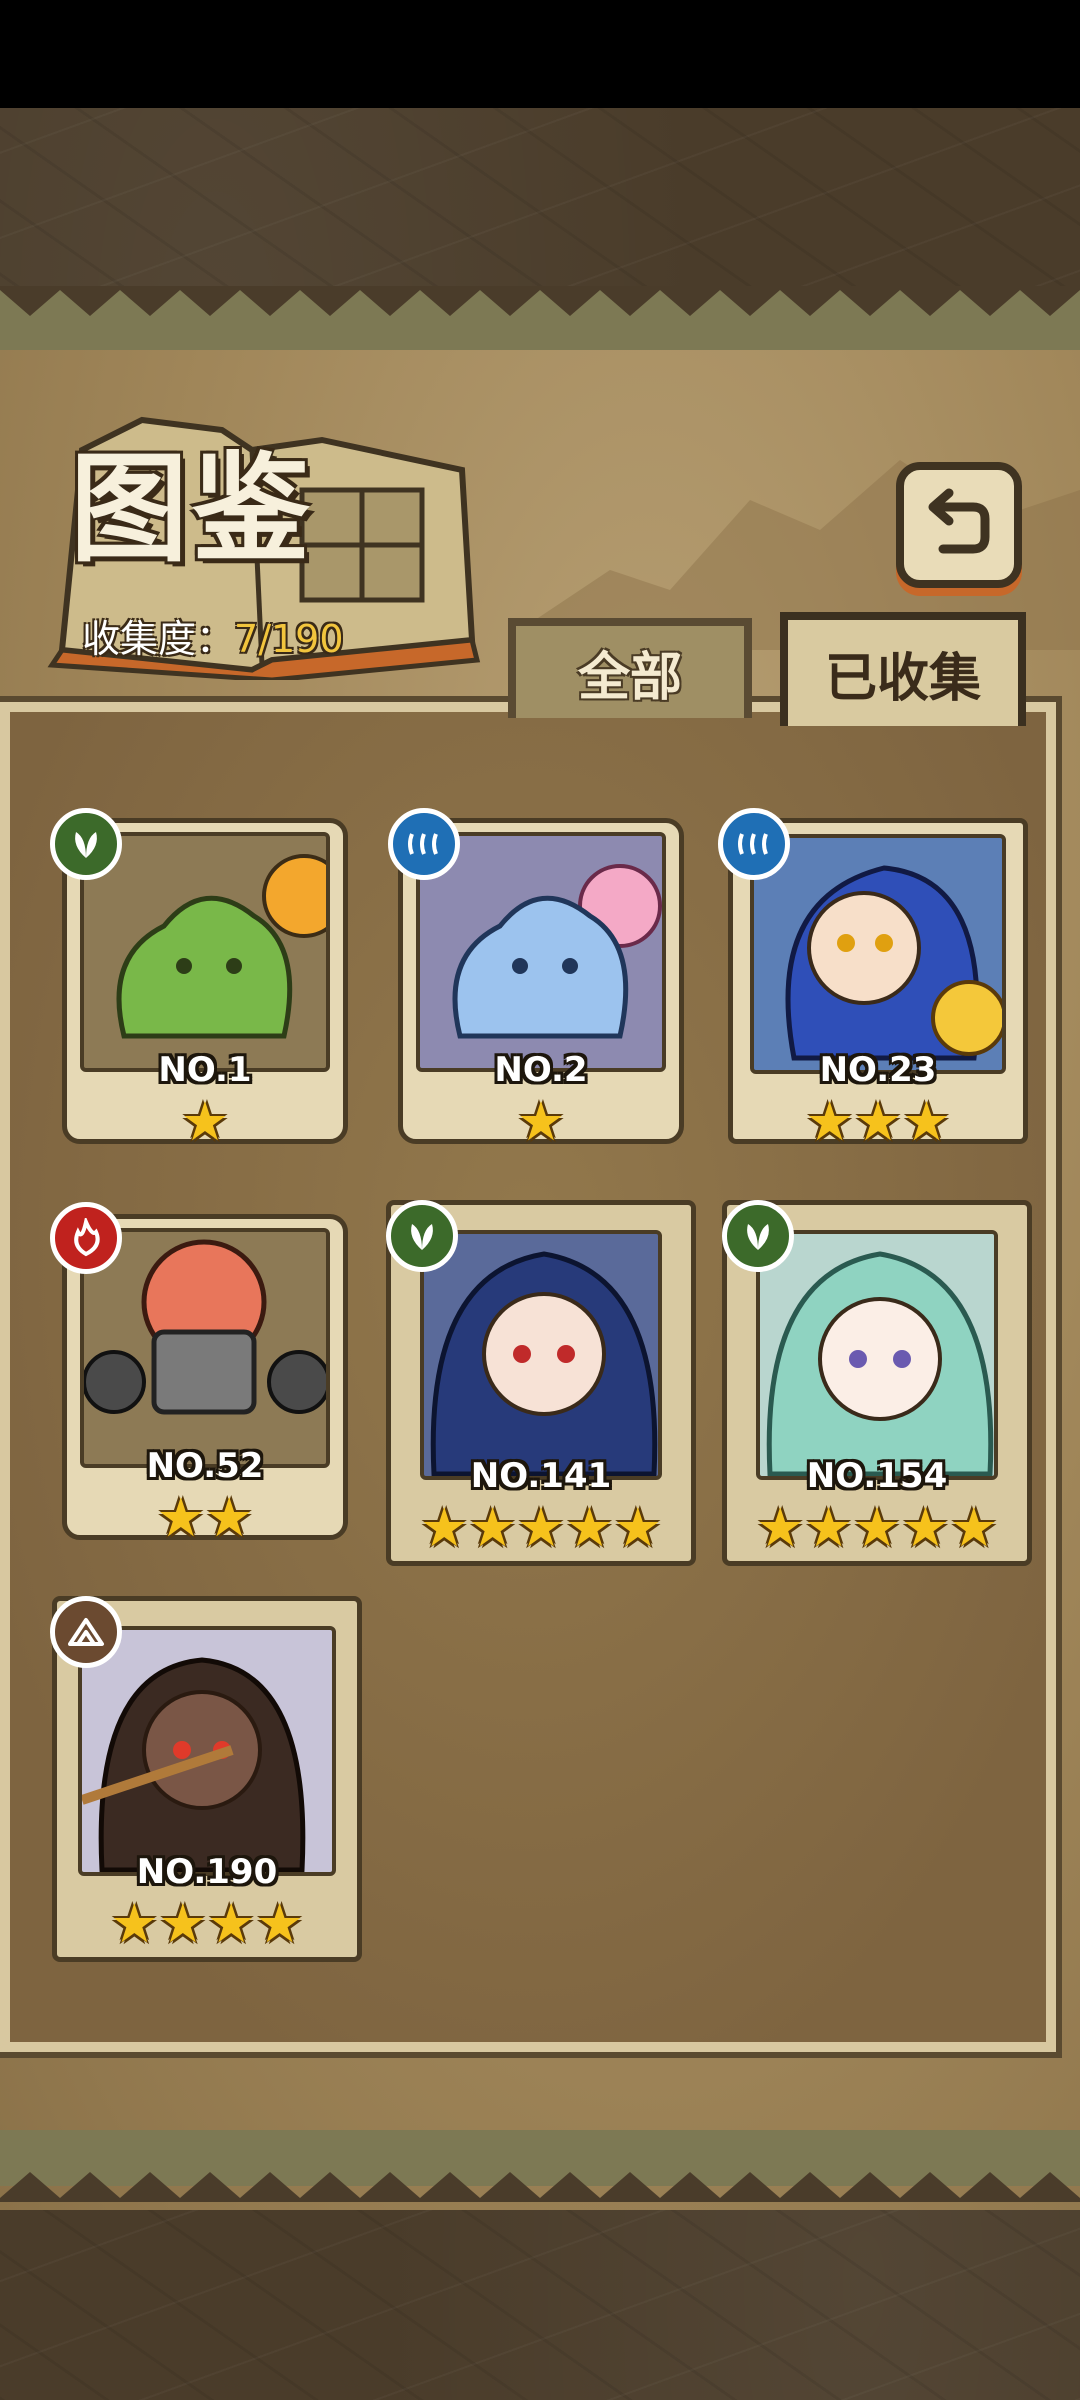 The image size is (1080, 2400). Describe the element at coordinates (207, 1872) in the screenshot. I see `monster-number: NO.190` at that location.